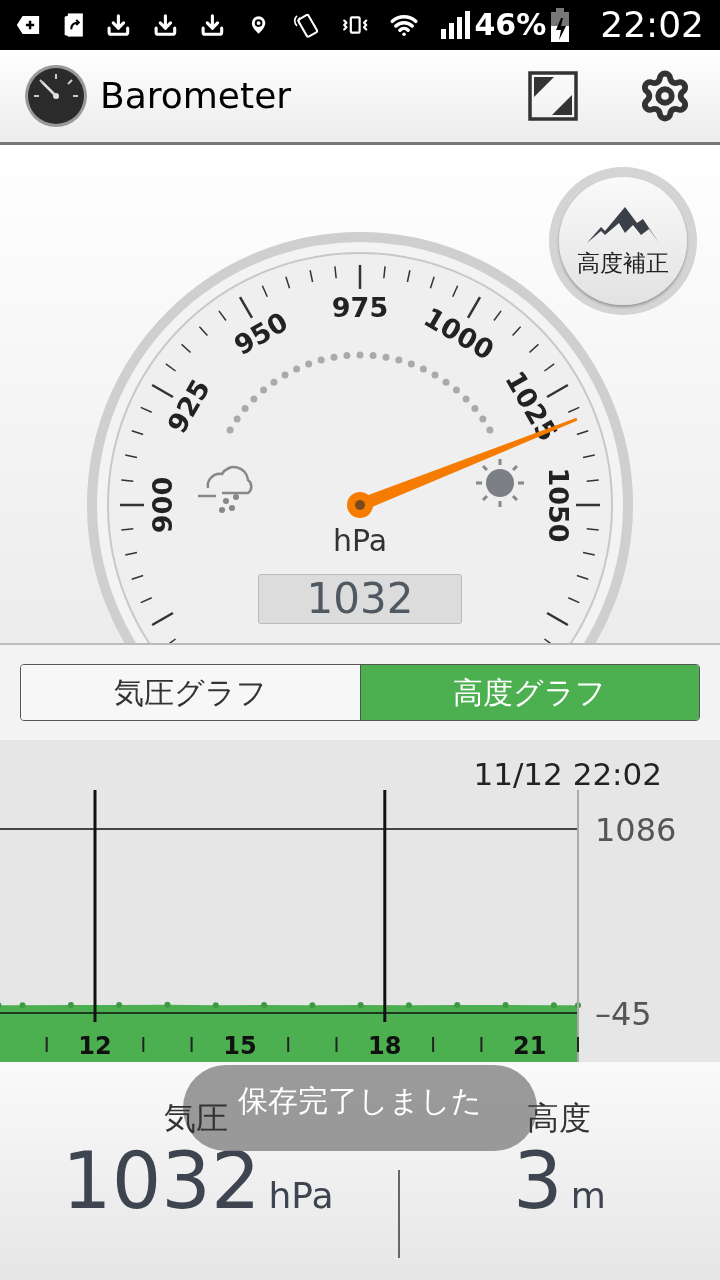 The image size is (720, 1280). What do you see at coordinates (196, 1118) in the screenshot?
I see `measure-label: 気圧` at bounding box center [196, 1118].